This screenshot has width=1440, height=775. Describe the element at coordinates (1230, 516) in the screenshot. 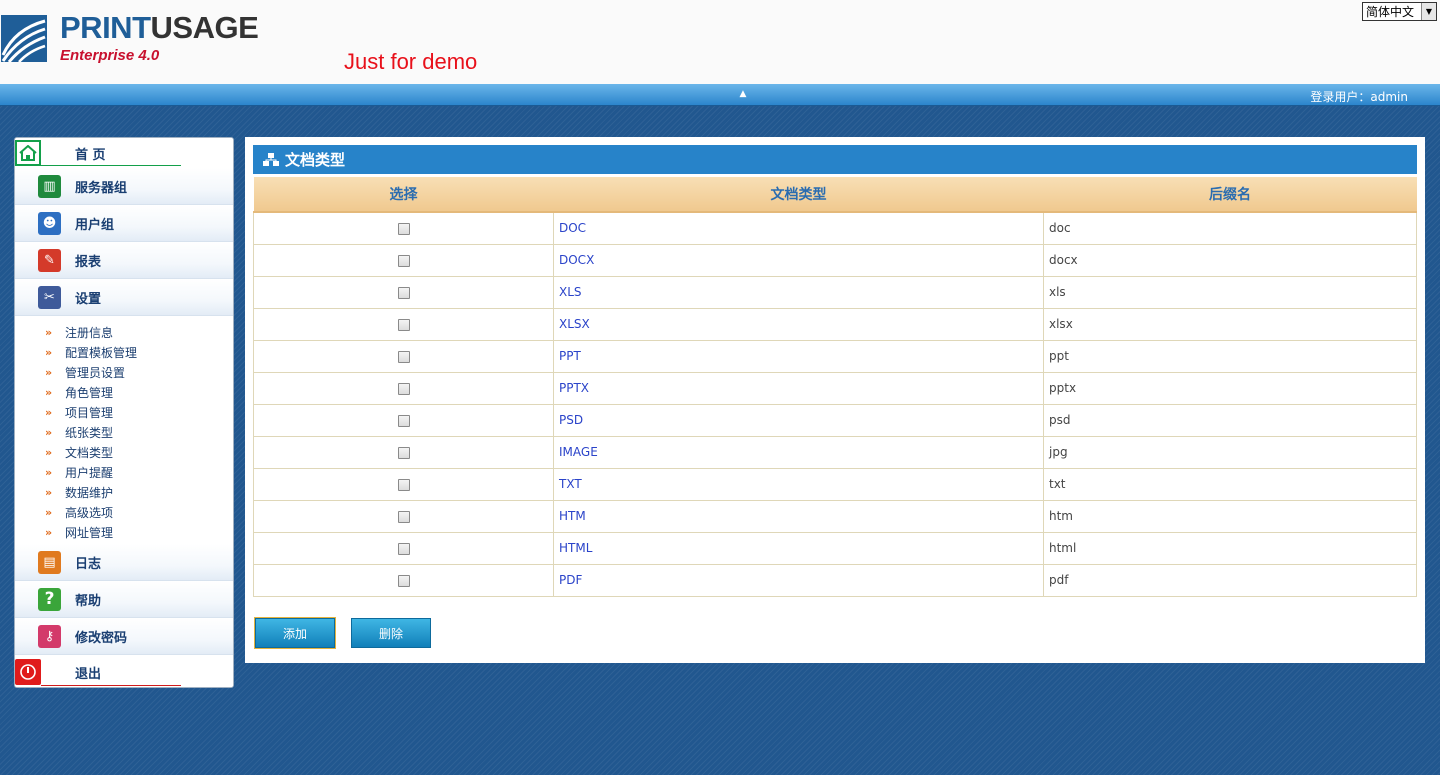

I see `extension-cell: htm` at that location.